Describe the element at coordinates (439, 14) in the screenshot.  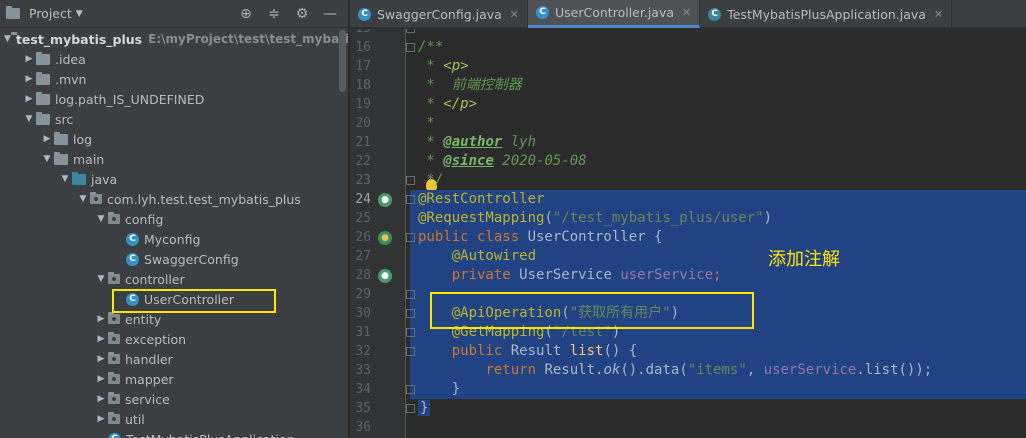
I see `tab-swaggerconfig: C SwaggerConfig.java ✕` at that location.